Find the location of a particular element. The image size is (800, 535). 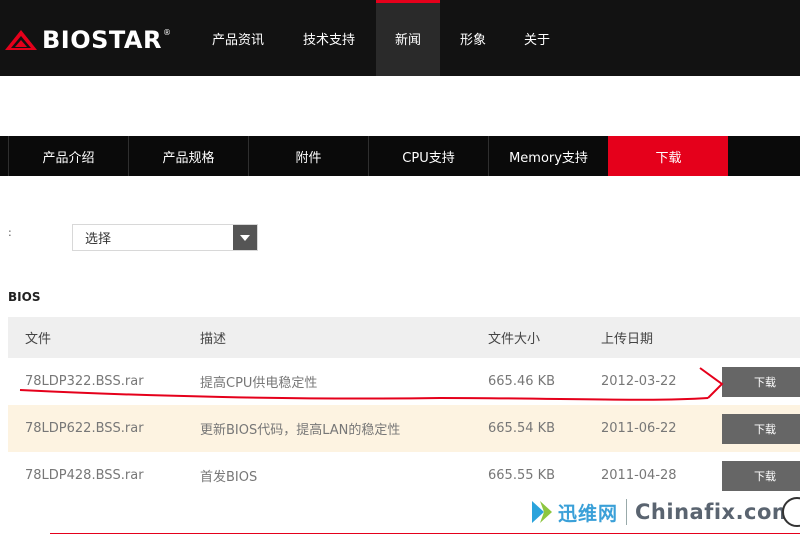

row-date: 2012-03-22 is located at coordinates (639, 381).